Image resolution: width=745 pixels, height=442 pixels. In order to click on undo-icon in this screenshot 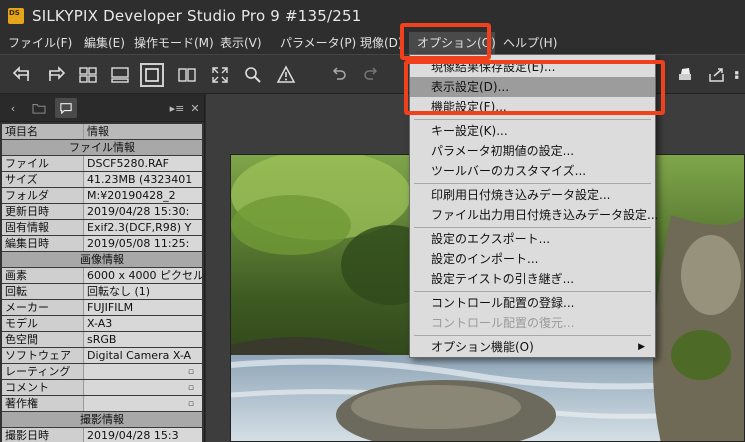, I will do `click(339, 75)`.